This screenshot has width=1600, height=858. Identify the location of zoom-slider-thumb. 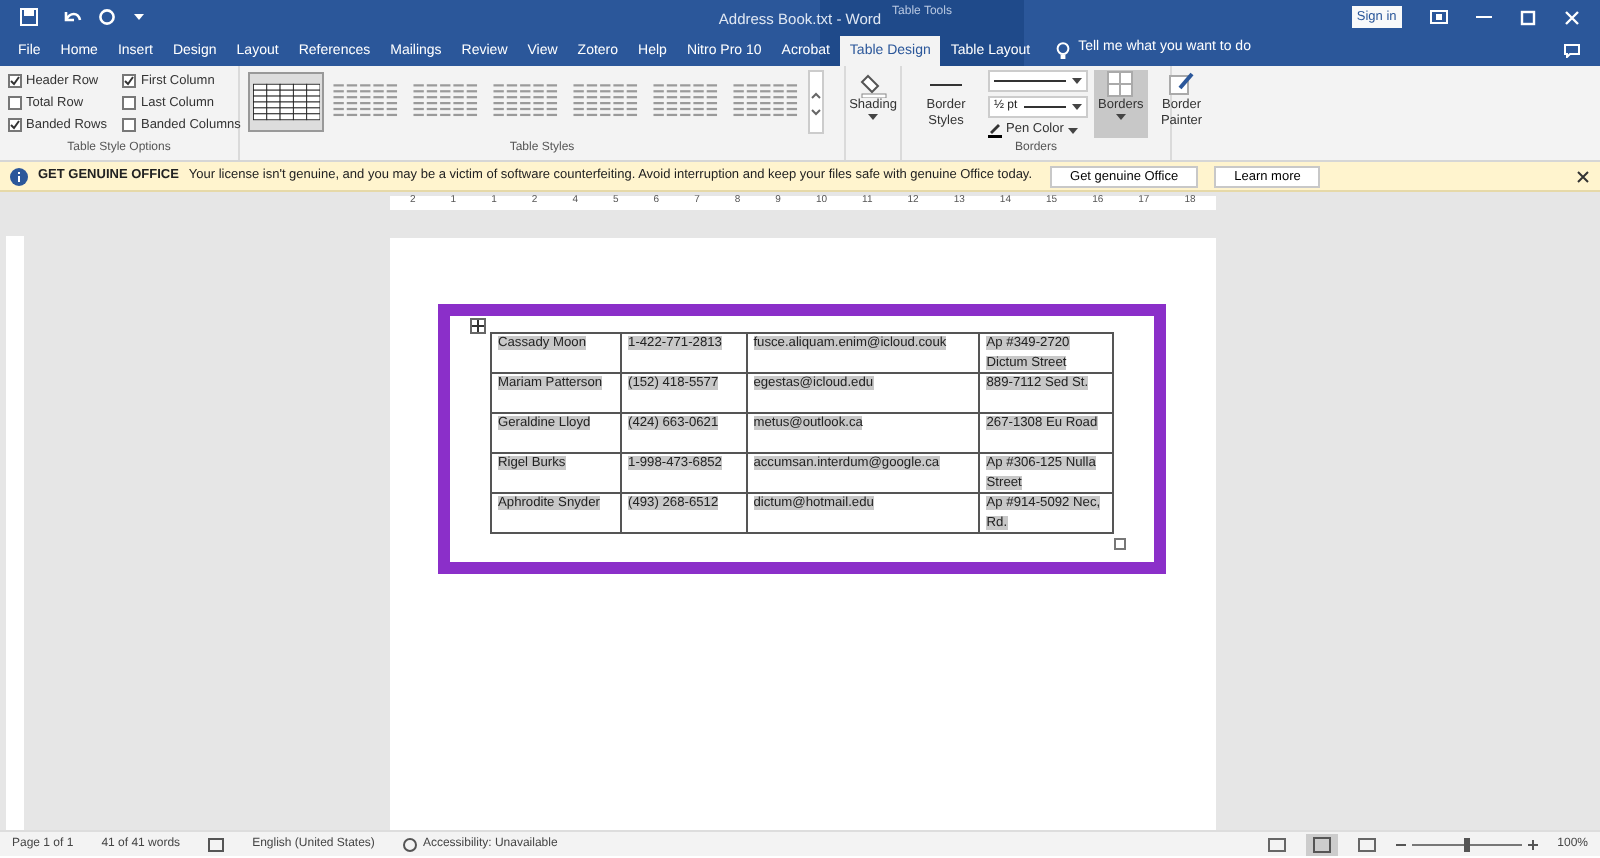
(1466, 844).